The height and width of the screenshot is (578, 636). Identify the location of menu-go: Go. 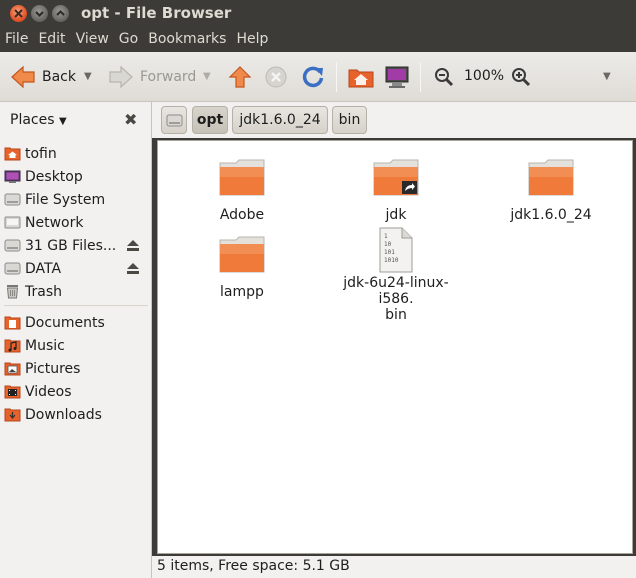
(128, 39).